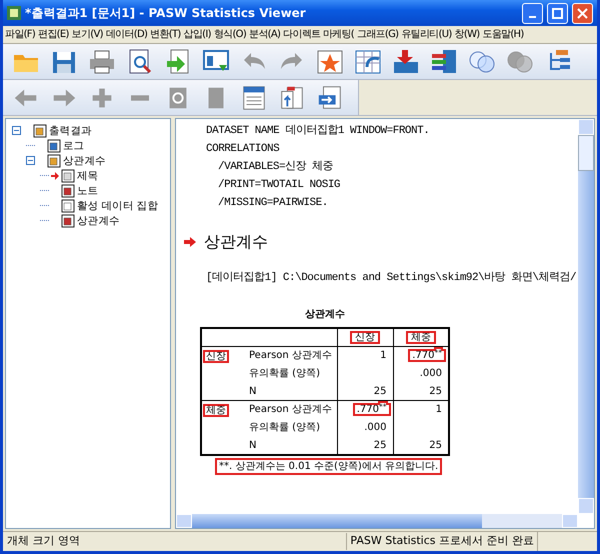  I want to click on menu-item: 파일(F), so click(20, 34).